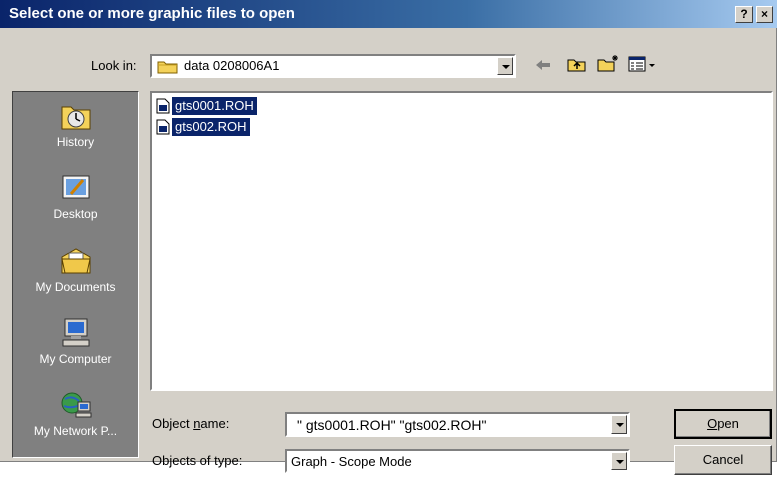 The height and width of the screenshot is (486, 777). Describe the element at coordinates (75, 142) in the screenshot. I see `place-history-label: History` at that location.